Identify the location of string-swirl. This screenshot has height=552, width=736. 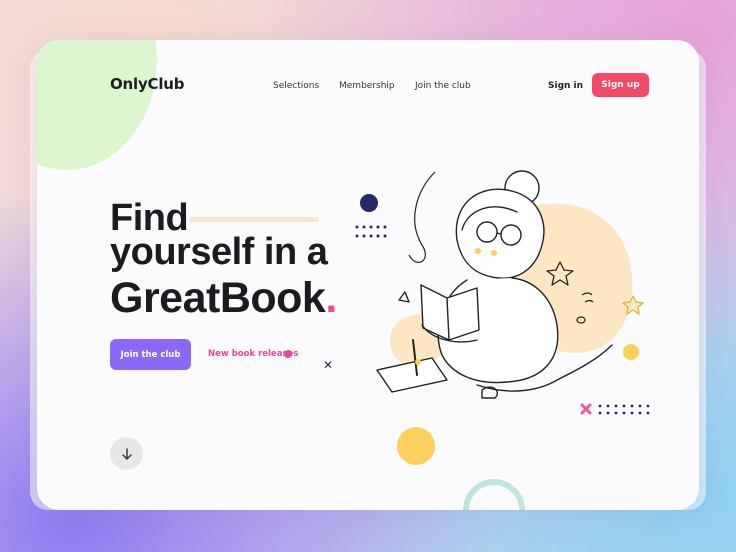
(422, 217).